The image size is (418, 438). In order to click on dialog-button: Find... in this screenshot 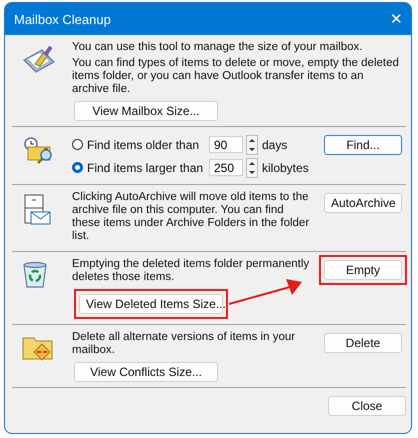, I will do `click(363, 145)`.